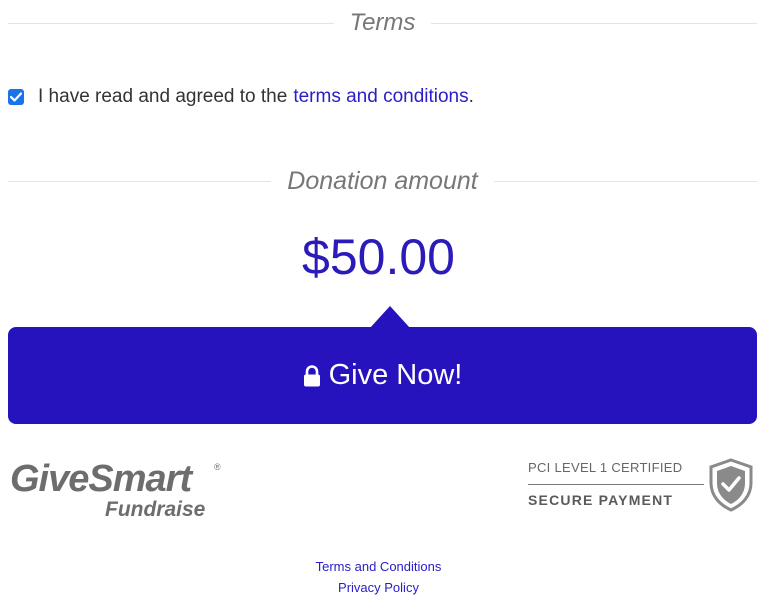  I want to click on terms-divider: Terms, so click(382, 23).